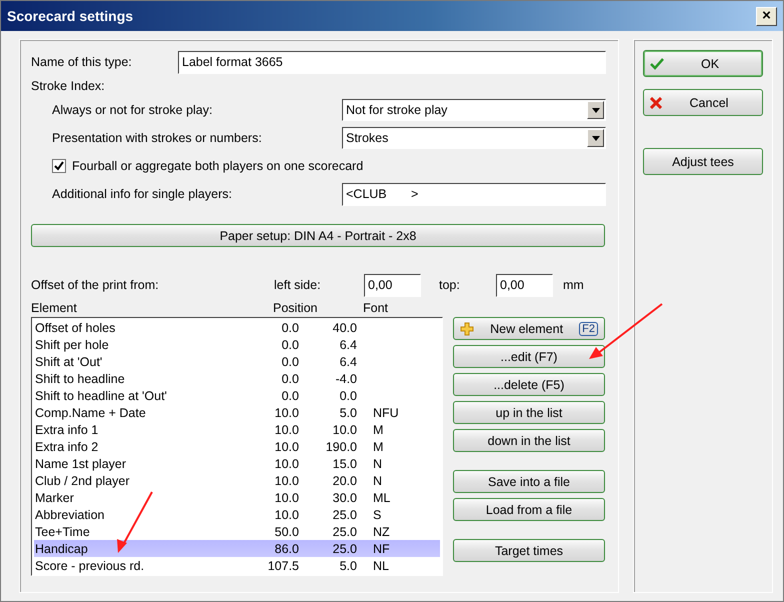 The height and width of the screenshot is (602, 784). I want to click on list-button: Target times, so click(529, 550).